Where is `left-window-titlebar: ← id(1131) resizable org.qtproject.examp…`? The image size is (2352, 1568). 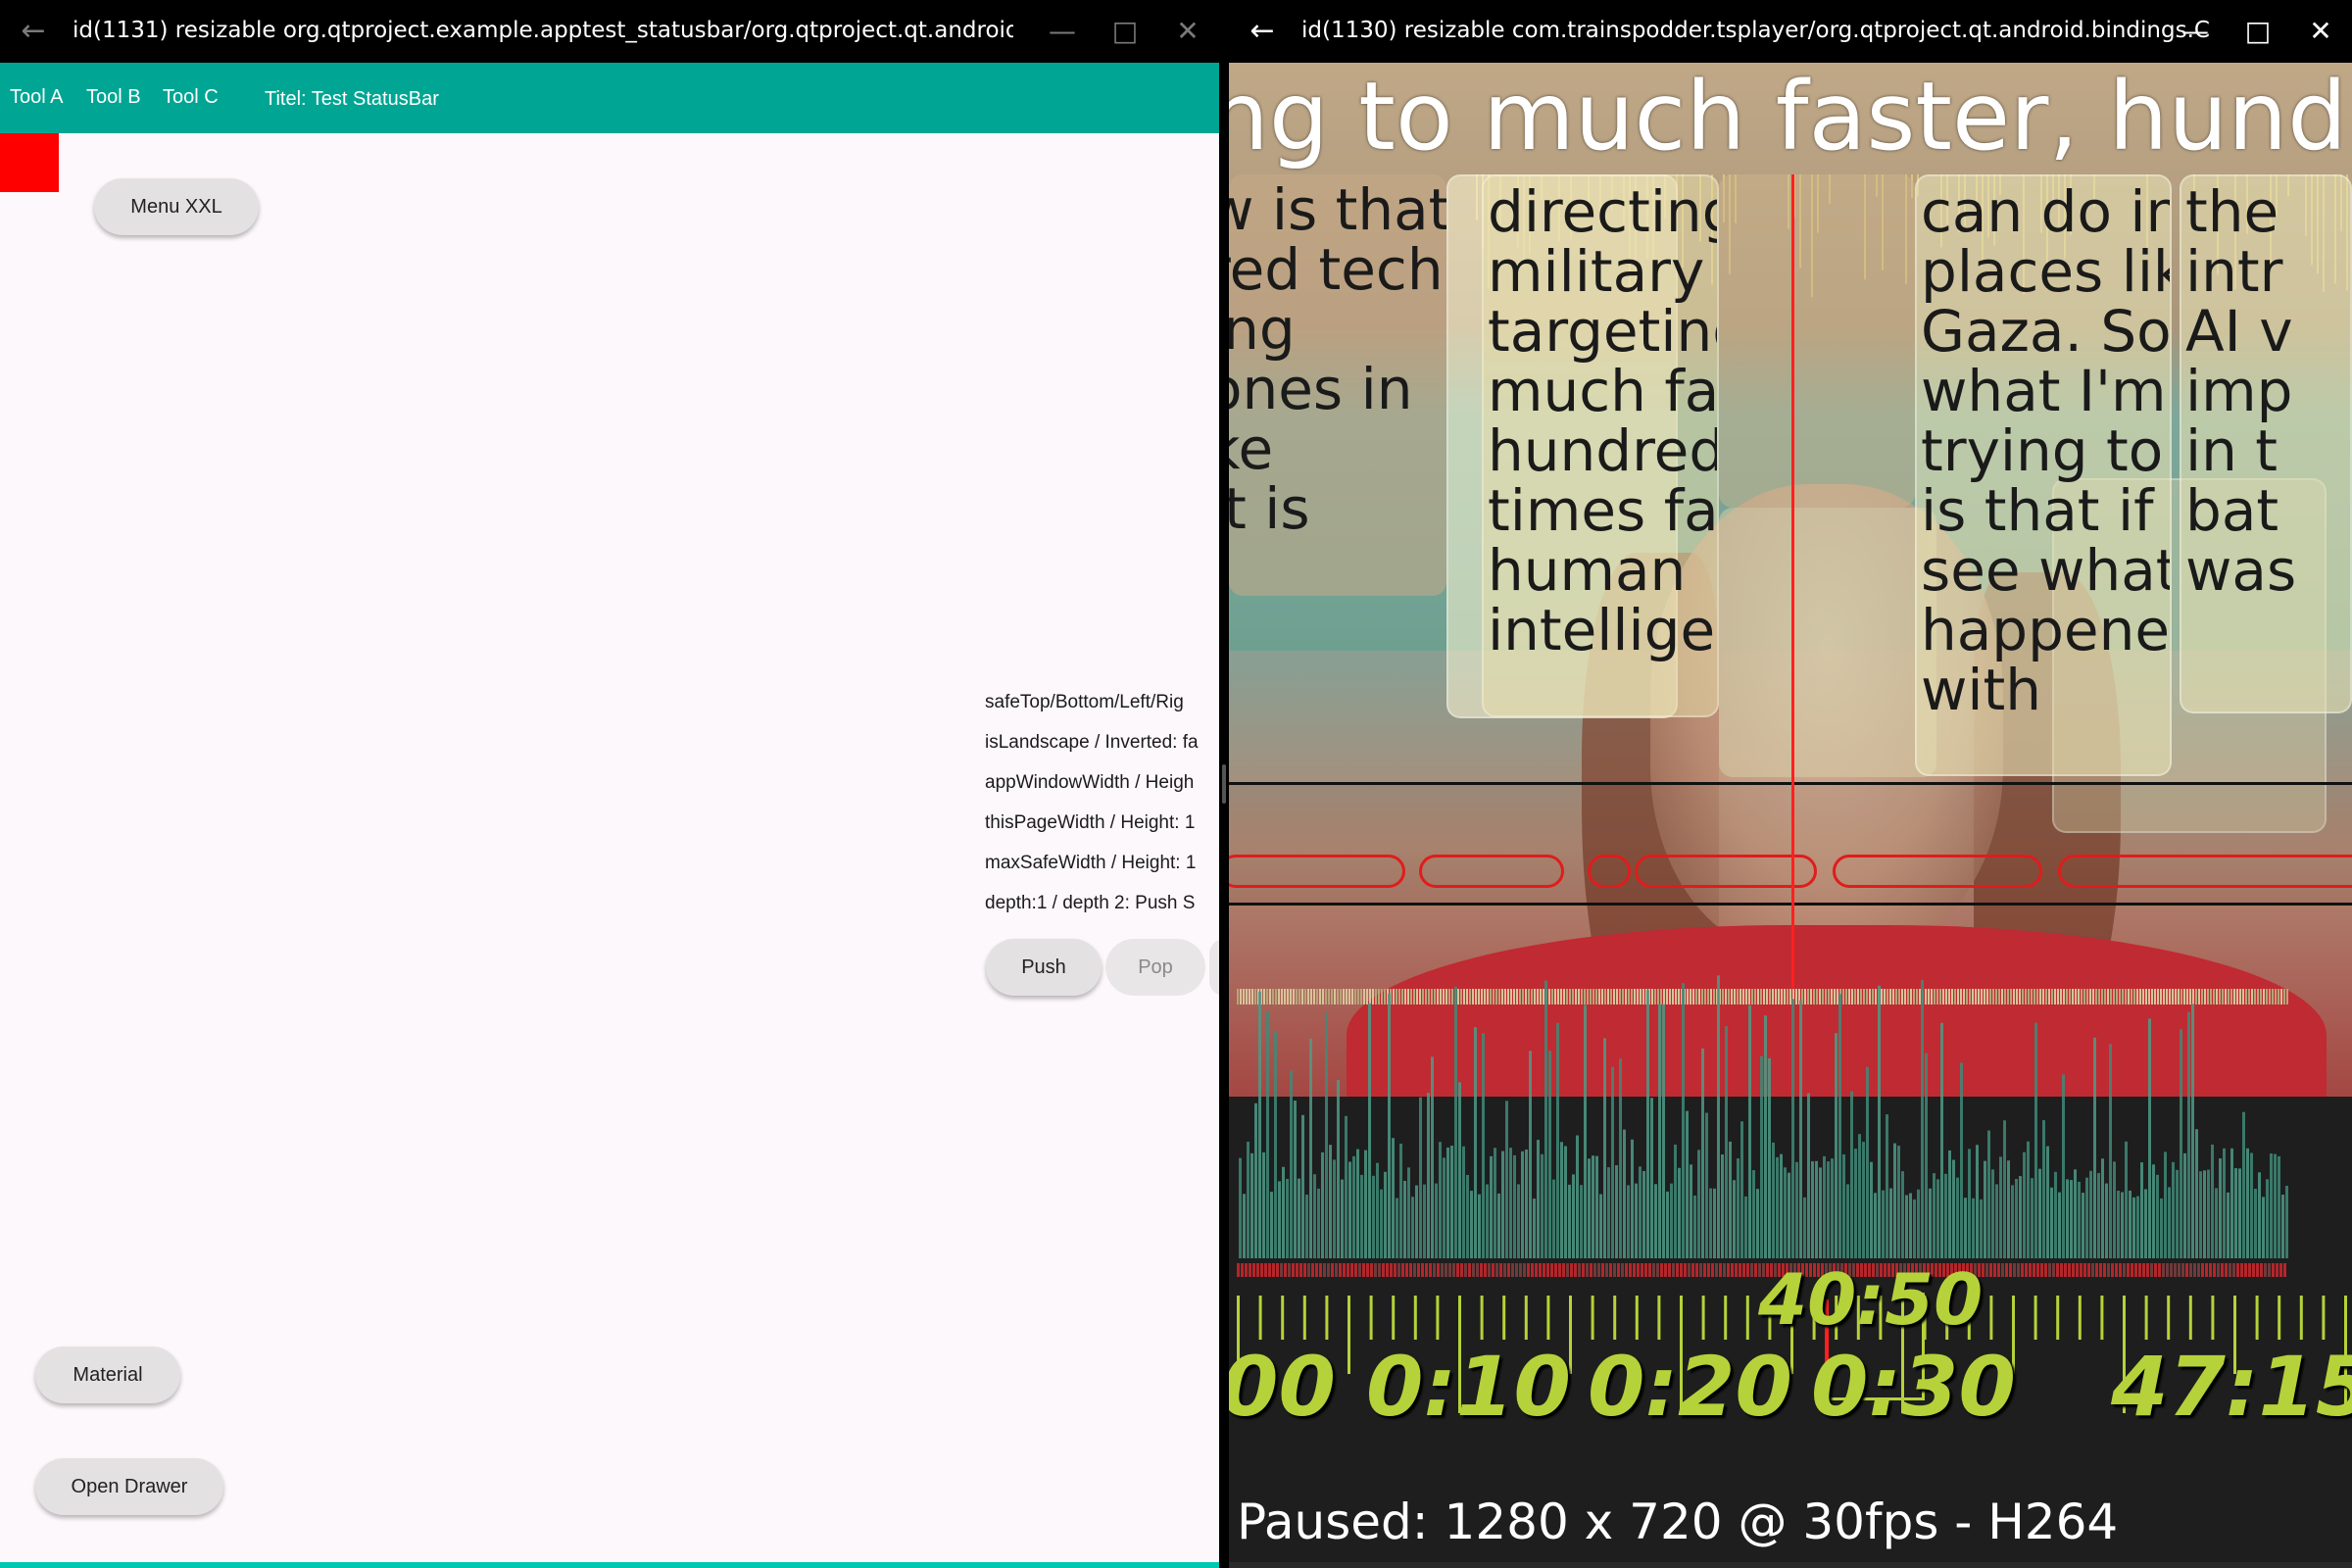
left-window-titlebar: ← id(1131) resizable org.qtproject.examp… is located at coordinates (609, 32).